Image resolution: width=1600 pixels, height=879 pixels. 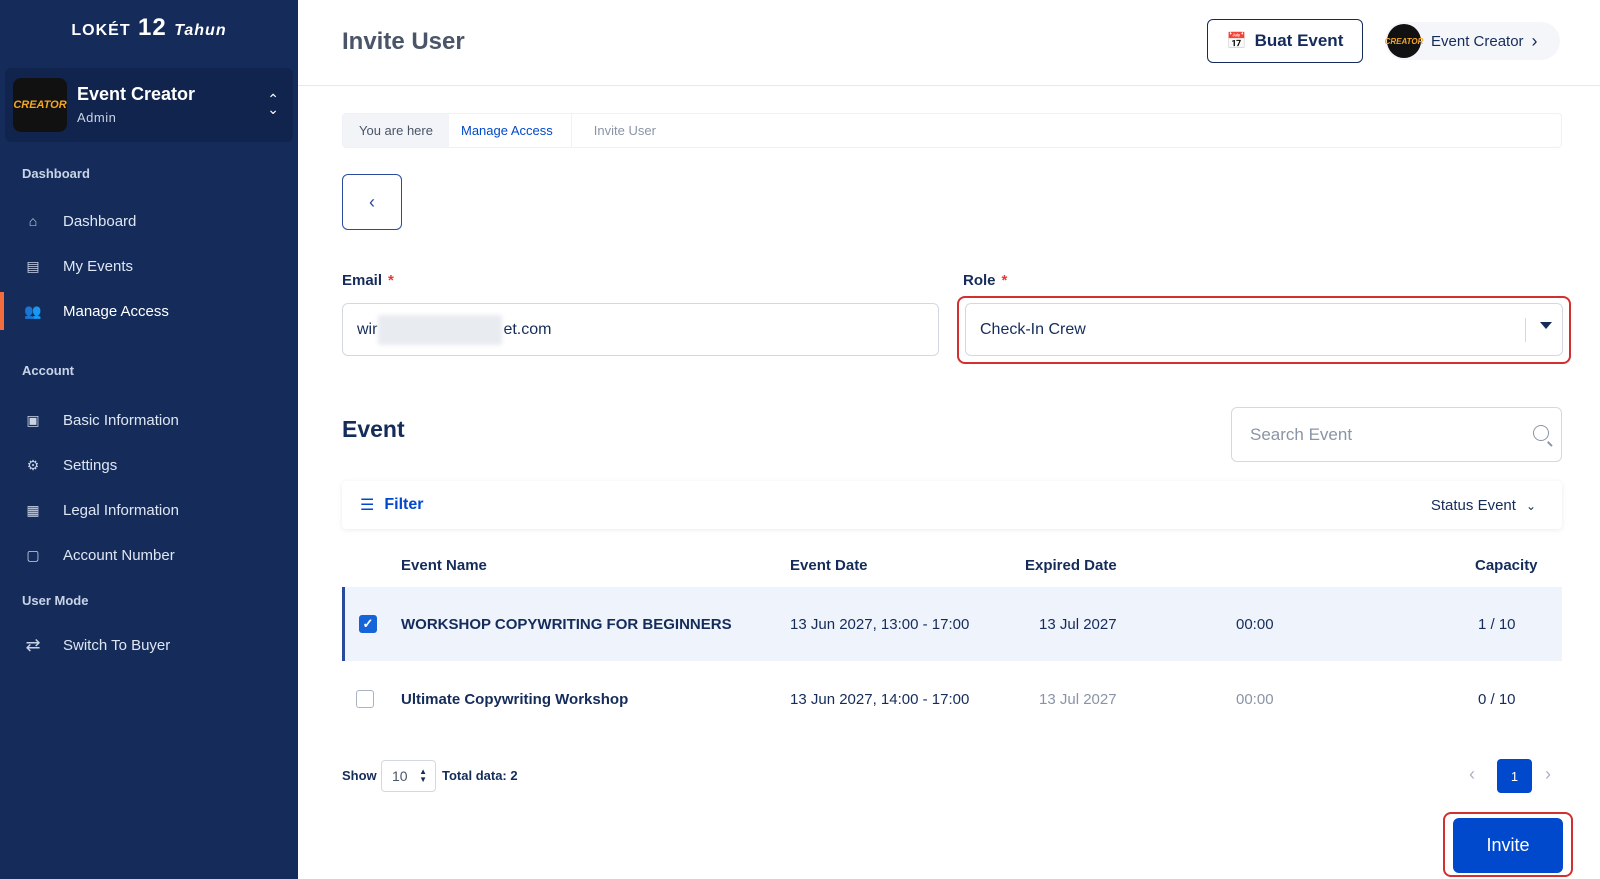 What do you see at coordinates (1525, 330) in the screenshot?
I see `select-divider` at bounding box center [1525, 330].